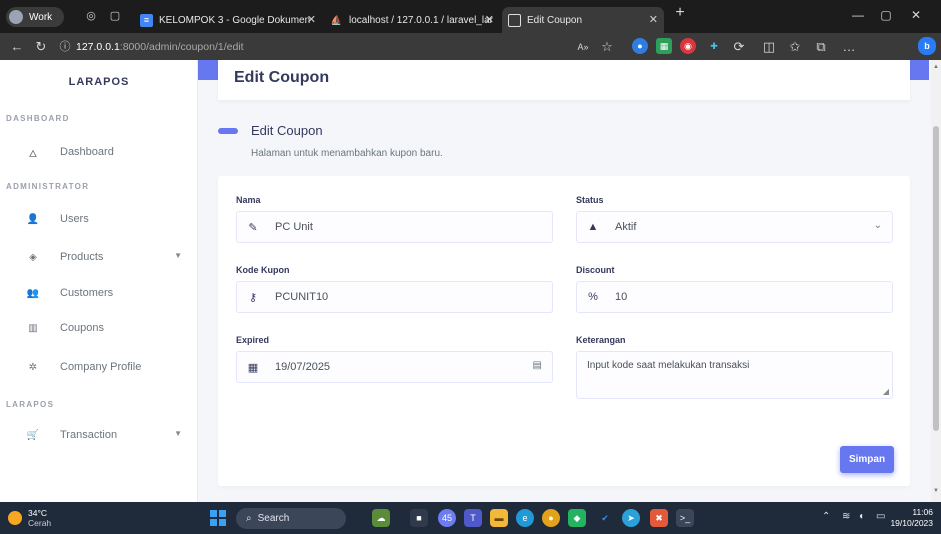 Image resolution: width=941 pixels, height=534 pixels. Describe the element at coordinates (607, 47) in the screenshot. I see `favorite-star-icon: ☆` at that location.